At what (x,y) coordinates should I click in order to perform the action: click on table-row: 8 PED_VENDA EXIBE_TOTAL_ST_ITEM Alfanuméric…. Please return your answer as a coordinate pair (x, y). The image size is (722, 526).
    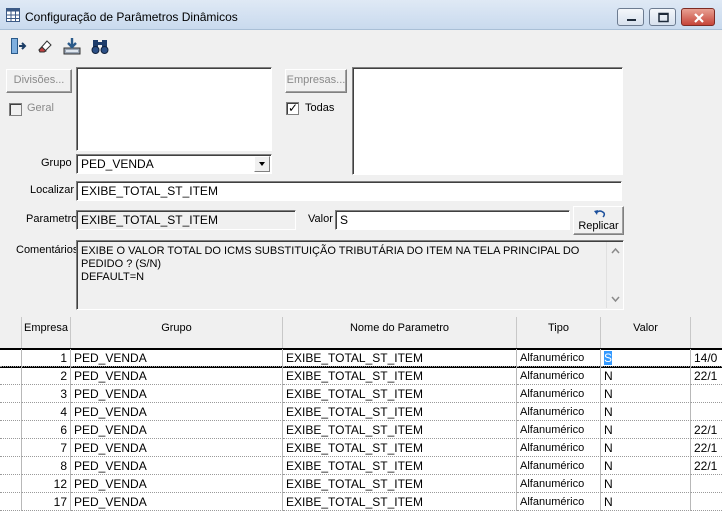
    Looking at the image, I should click on (361, 466).